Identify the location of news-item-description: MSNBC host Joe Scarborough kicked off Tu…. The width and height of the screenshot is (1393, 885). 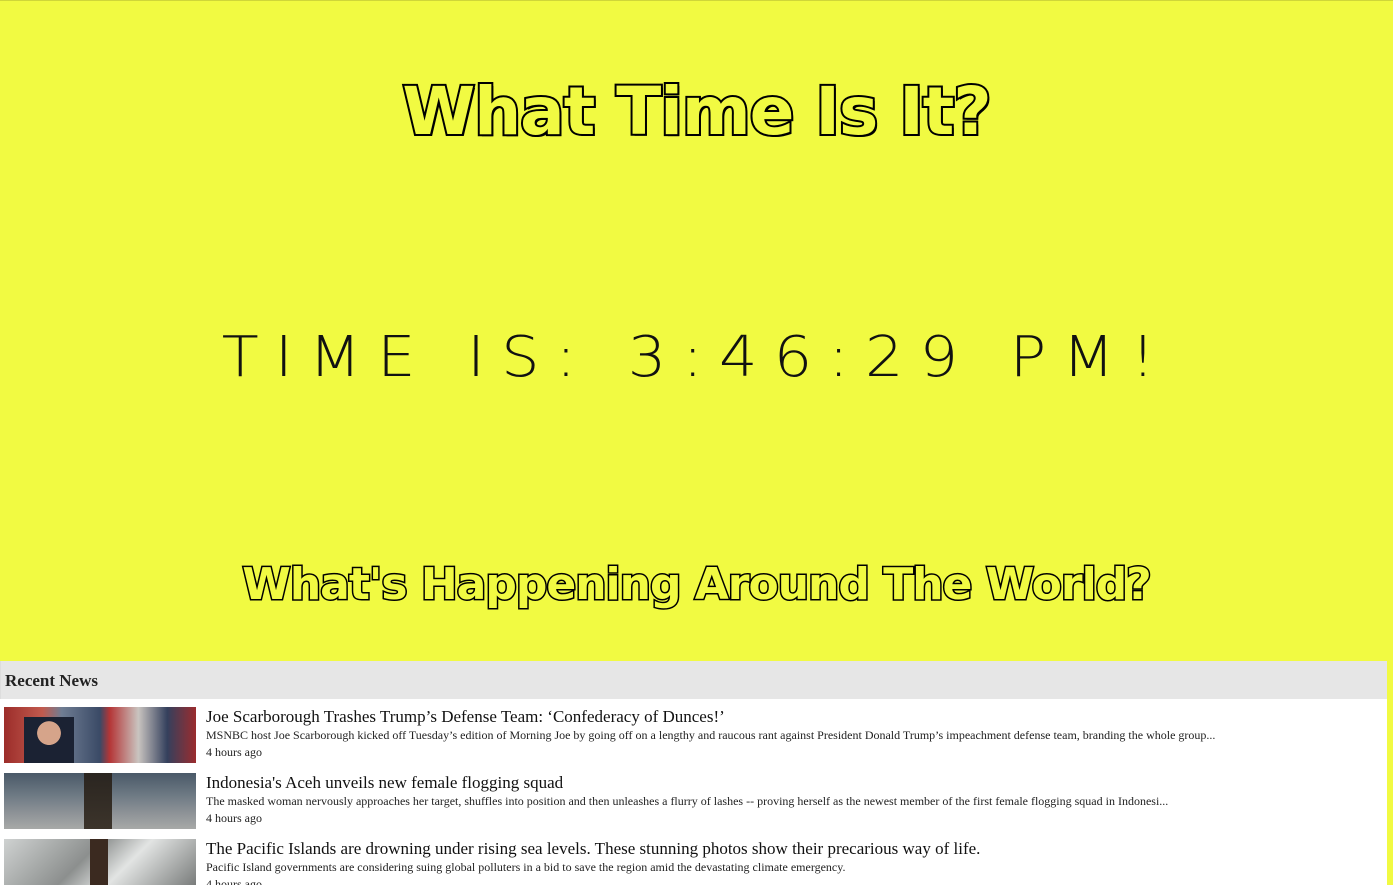
(711, 735).